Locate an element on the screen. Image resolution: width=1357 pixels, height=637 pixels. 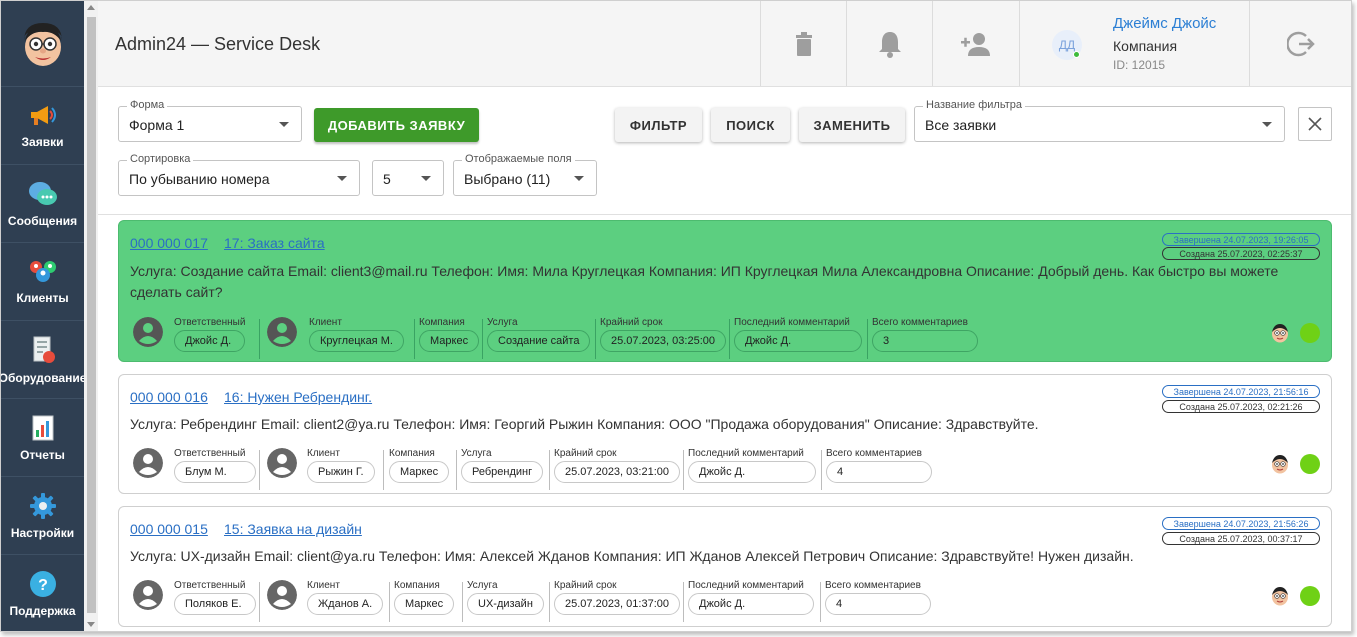
ticket-subject-link: 16: Нужен Ребрендинг. is located at coordinates (298, 397).